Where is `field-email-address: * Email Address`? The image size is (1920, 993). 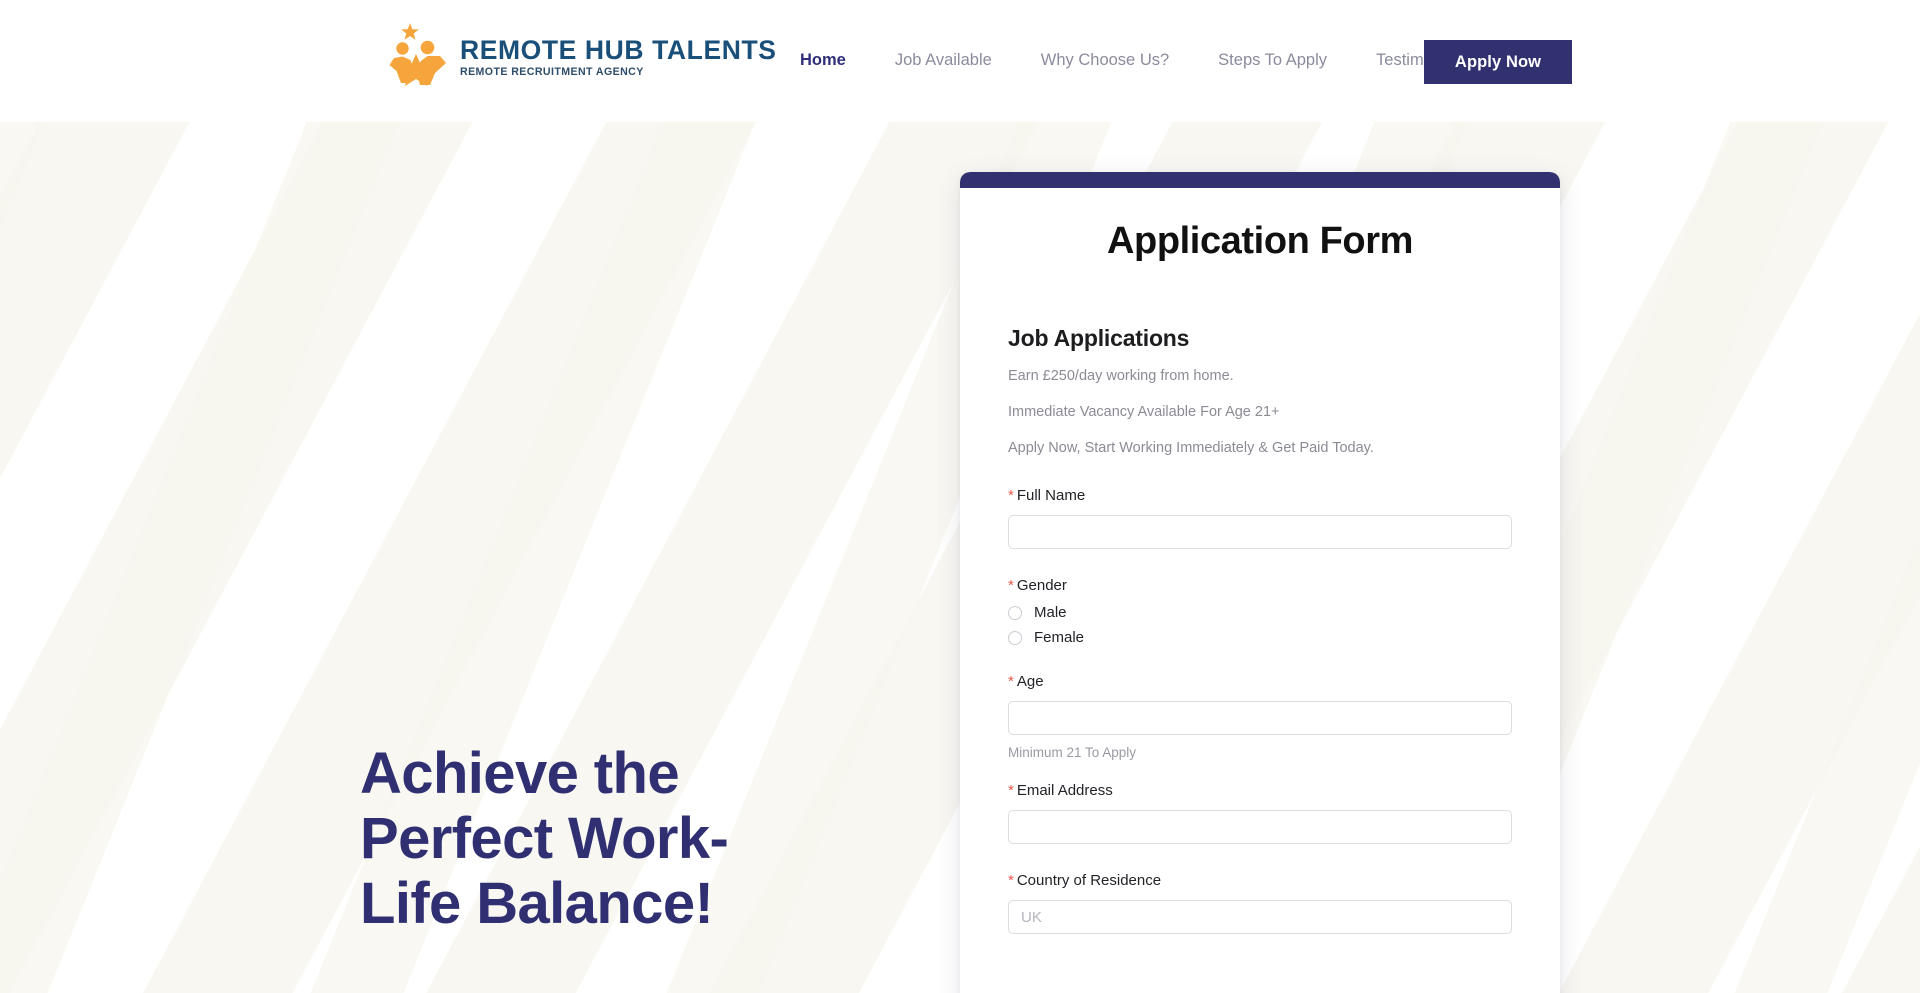 field-email-address: * Email Address is located at coordinates (1260, 813).